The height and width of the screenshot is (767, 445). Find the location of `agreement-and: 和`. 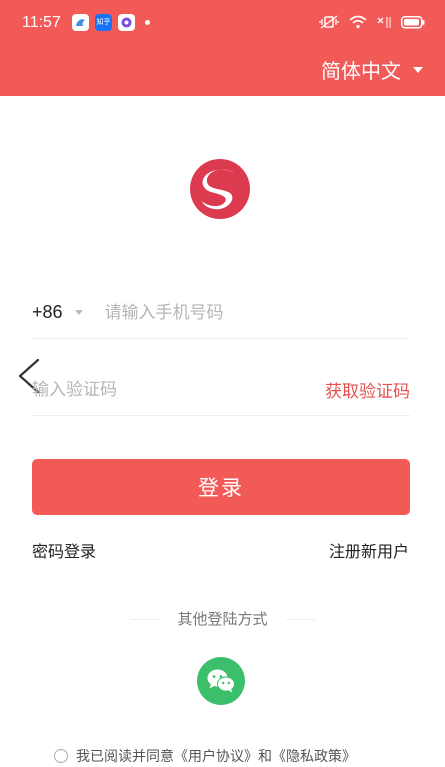

agreement-and: 和 is located at coordinates (265, 757).